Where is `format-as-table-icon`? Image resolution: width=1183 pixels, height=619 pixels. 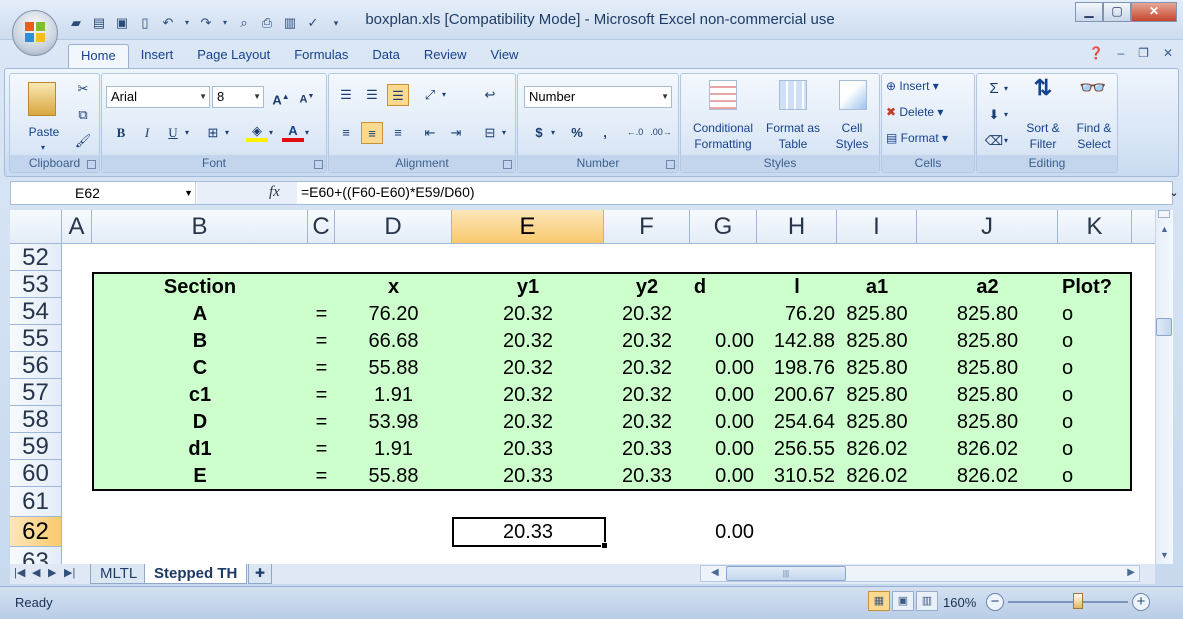
format-as-table-icon is located at coordinates (793, 95).